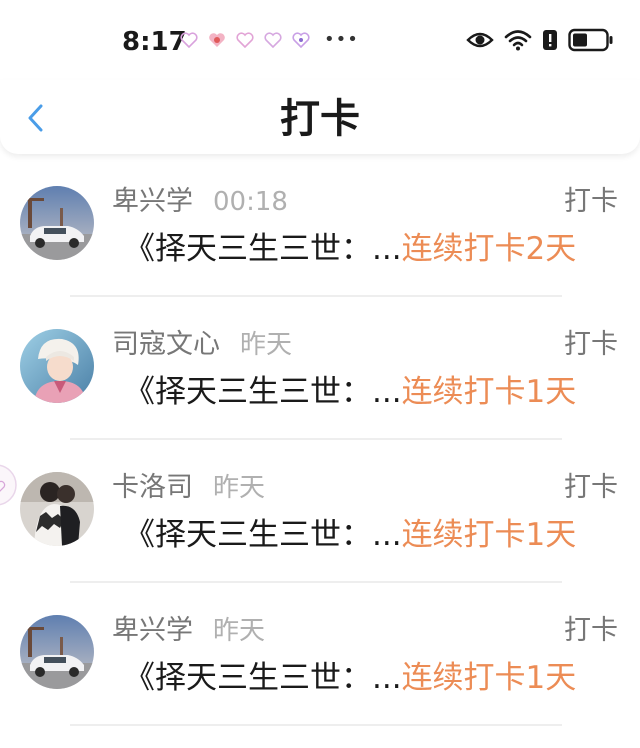 The image size is (640, 748). I want to click on system-icons, so click(540, 40).